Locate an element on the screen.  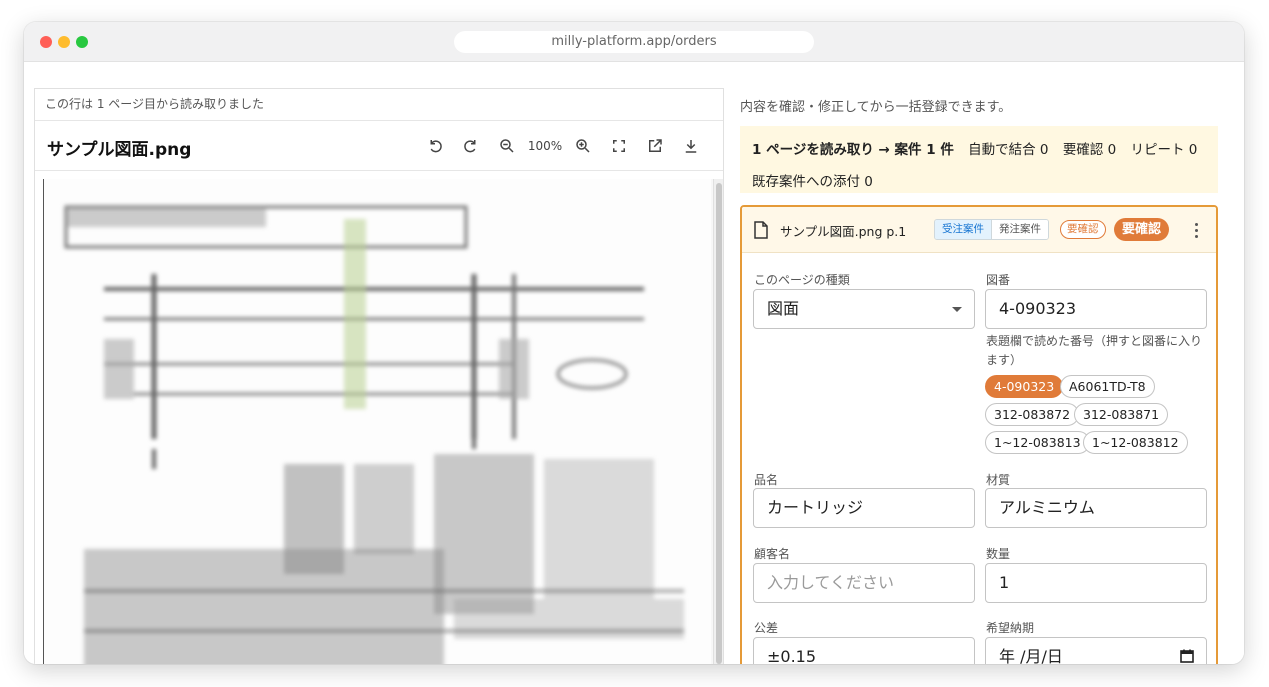
maximize-window-button is located at coordinates (82, 42).